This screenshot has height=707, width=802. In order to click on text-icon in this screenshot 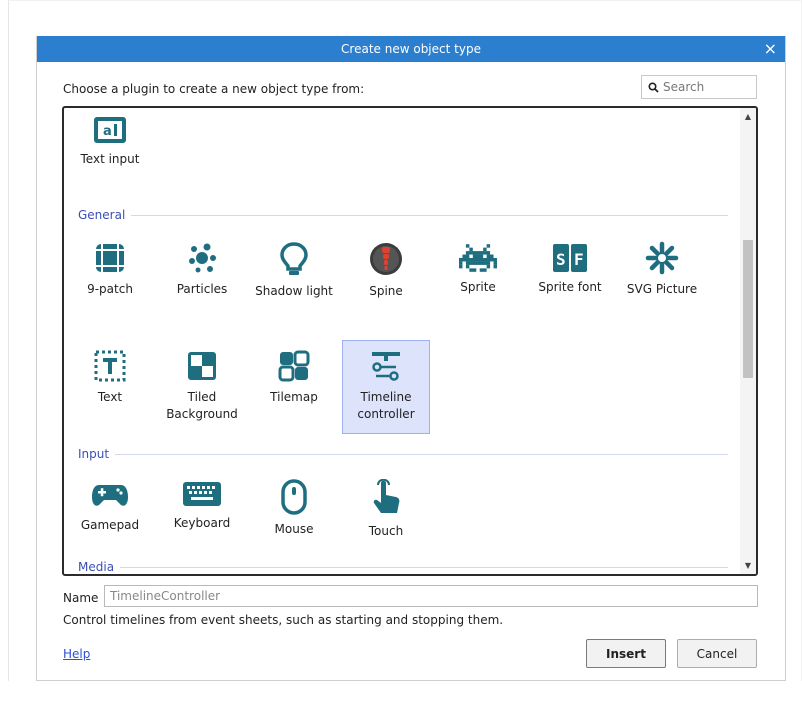, I will do `click(110, 366)`.